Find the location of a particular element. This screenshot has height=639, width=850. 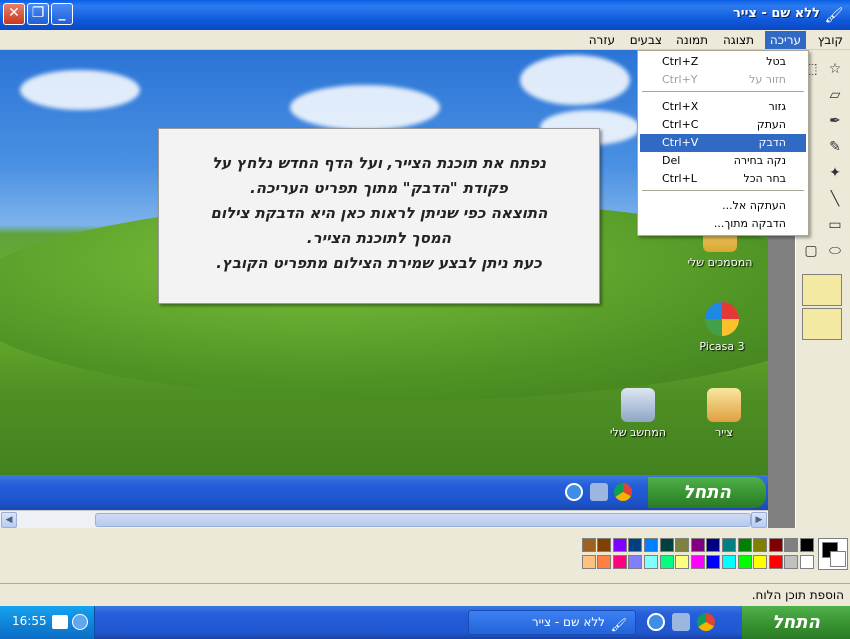

menu-image: תמונה is located at coordinates (692, 40).